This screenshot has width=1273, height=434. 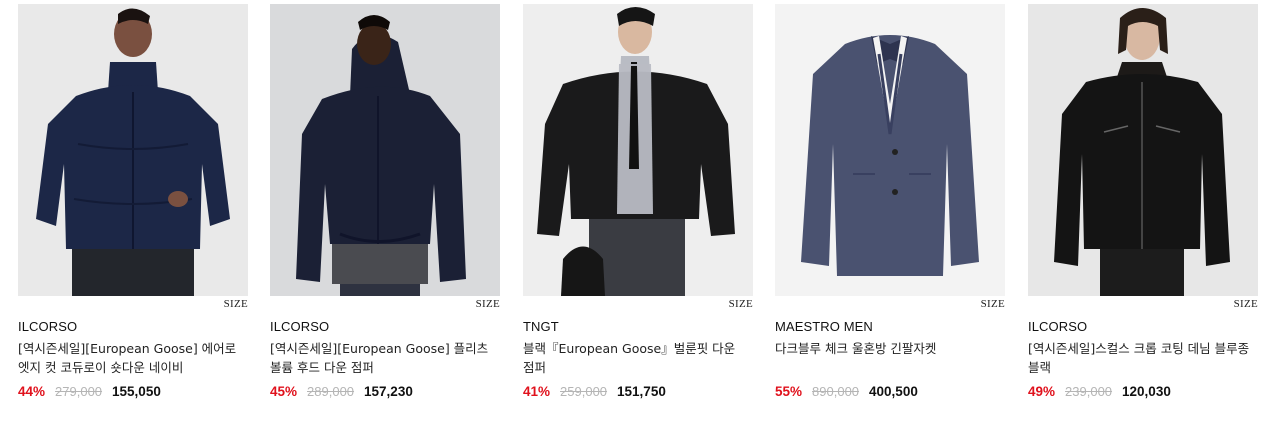 I want to click on original-price: 279,000, so click(x=79, y=391).